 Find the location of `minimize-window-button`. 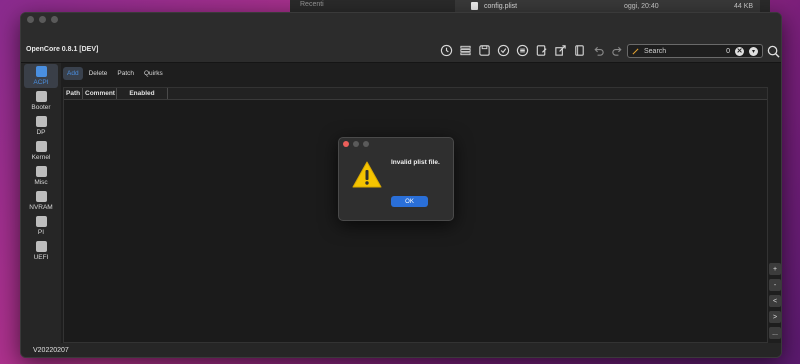

minimize-window-button is located at coordinates (42, 19).